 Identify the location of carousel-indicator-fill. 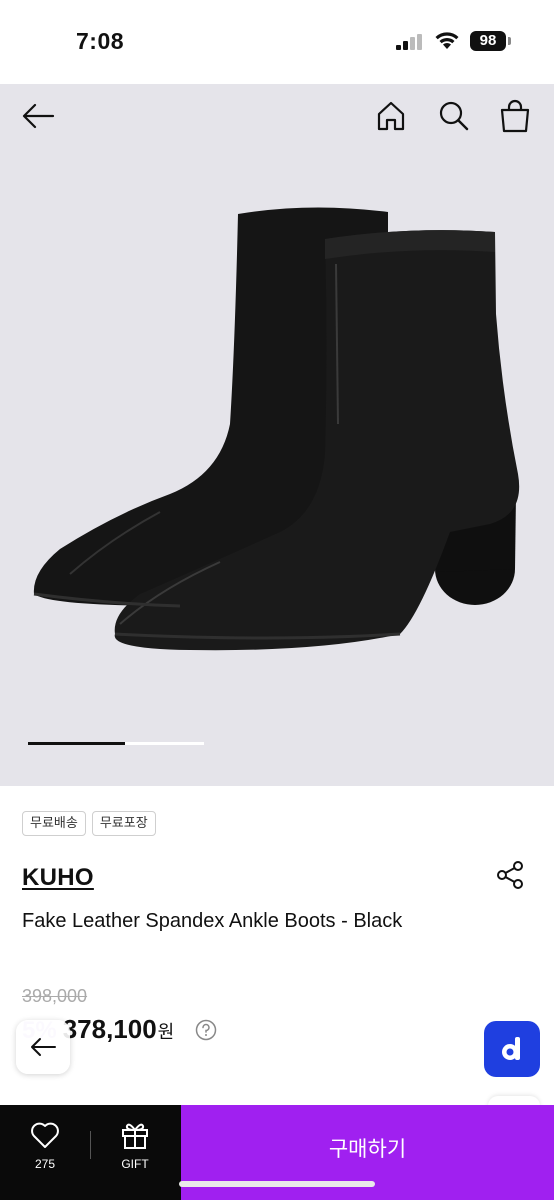
(76, 743).